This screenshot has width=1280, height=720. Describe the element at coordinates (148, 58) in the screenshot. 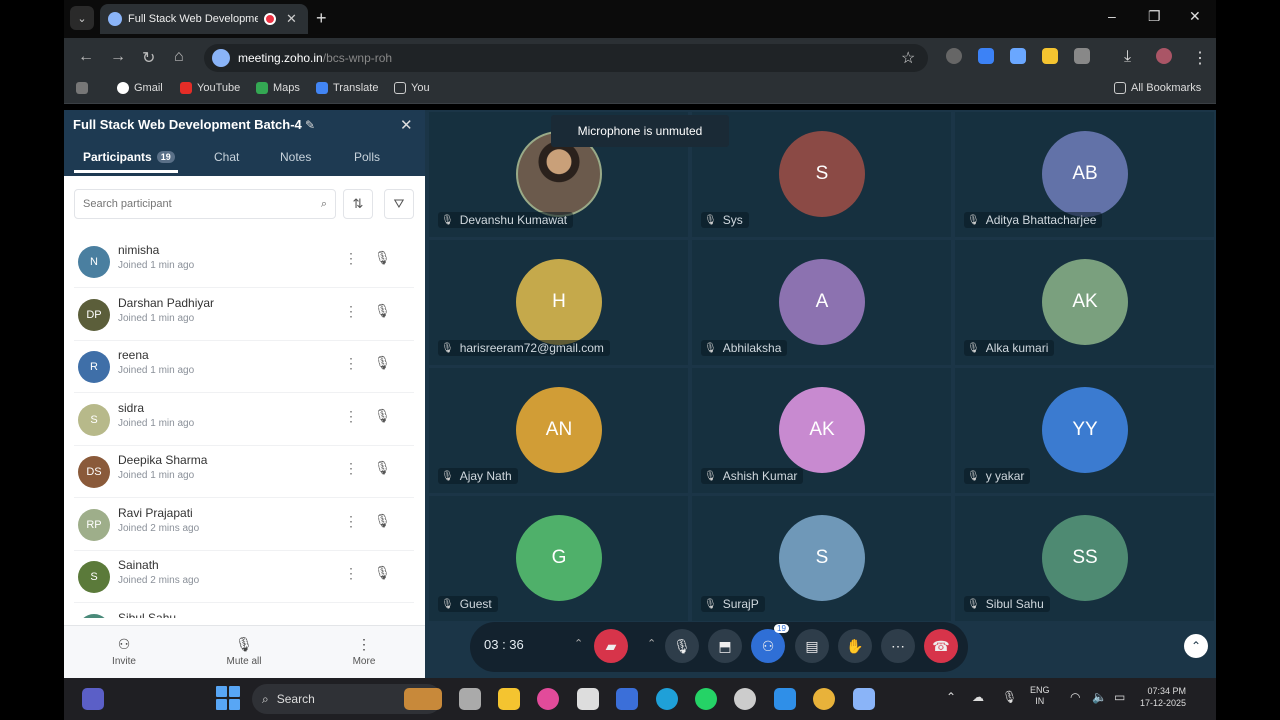

I see `reload-icon: ↻` at that location.